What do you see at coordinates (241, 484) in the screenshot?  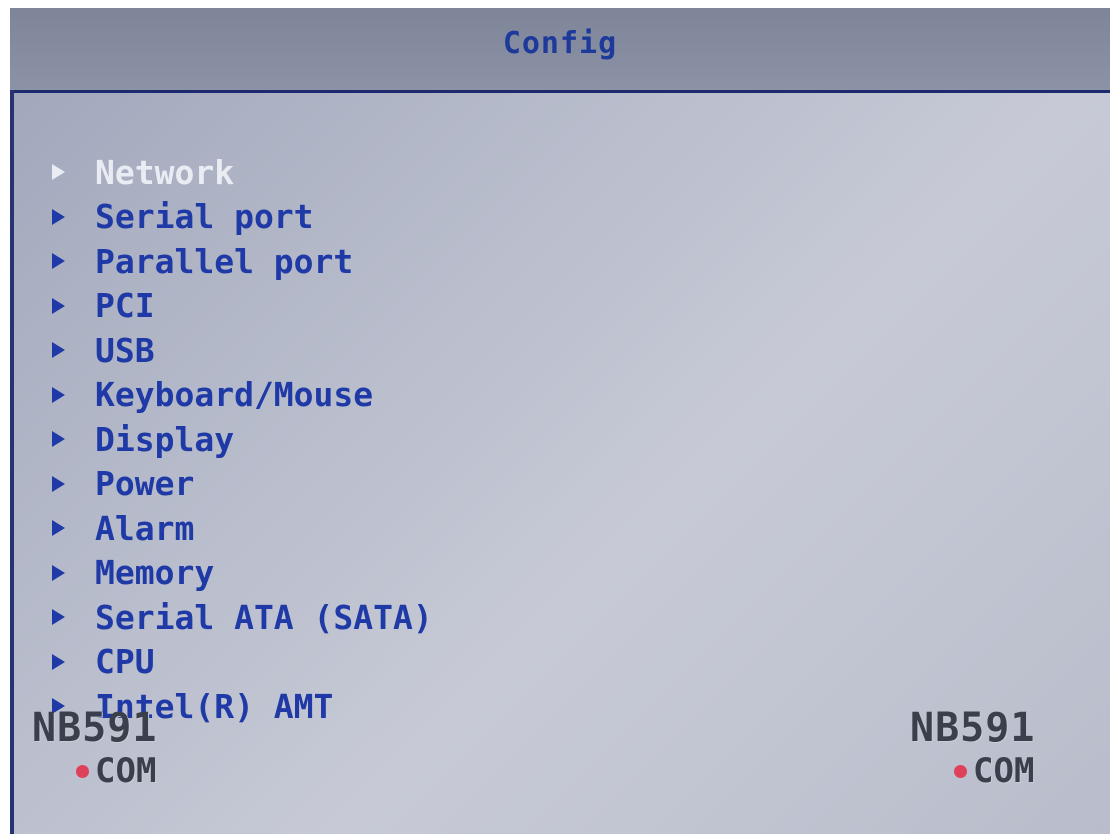 I see `menu-item-power: Power` at bounding box center [241, 484].